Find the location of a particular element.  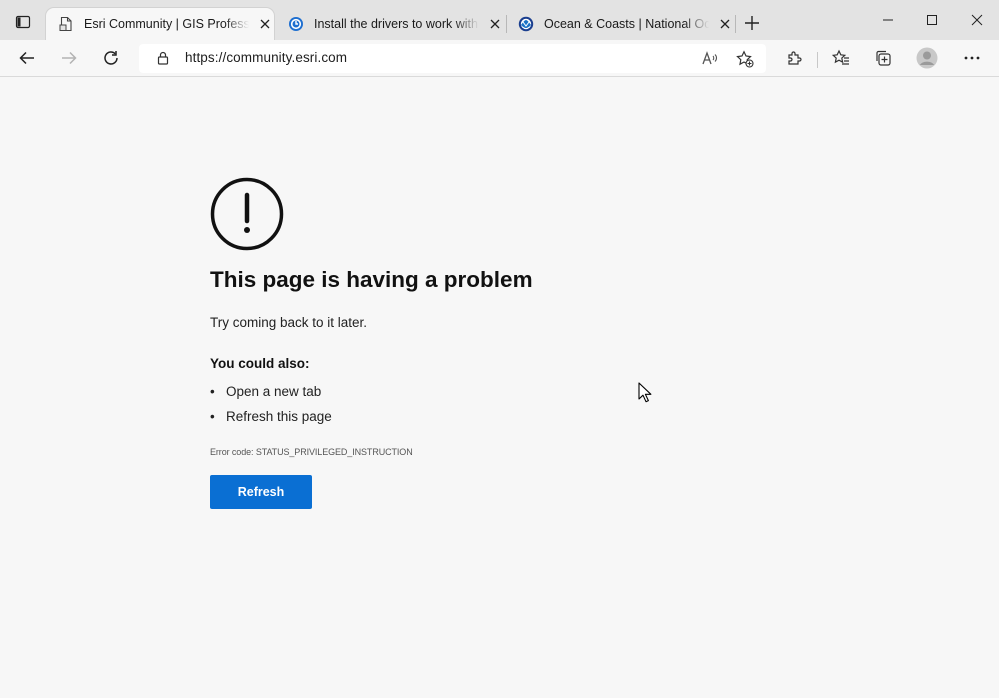

forward-icon is located at coordinates (69, 58).